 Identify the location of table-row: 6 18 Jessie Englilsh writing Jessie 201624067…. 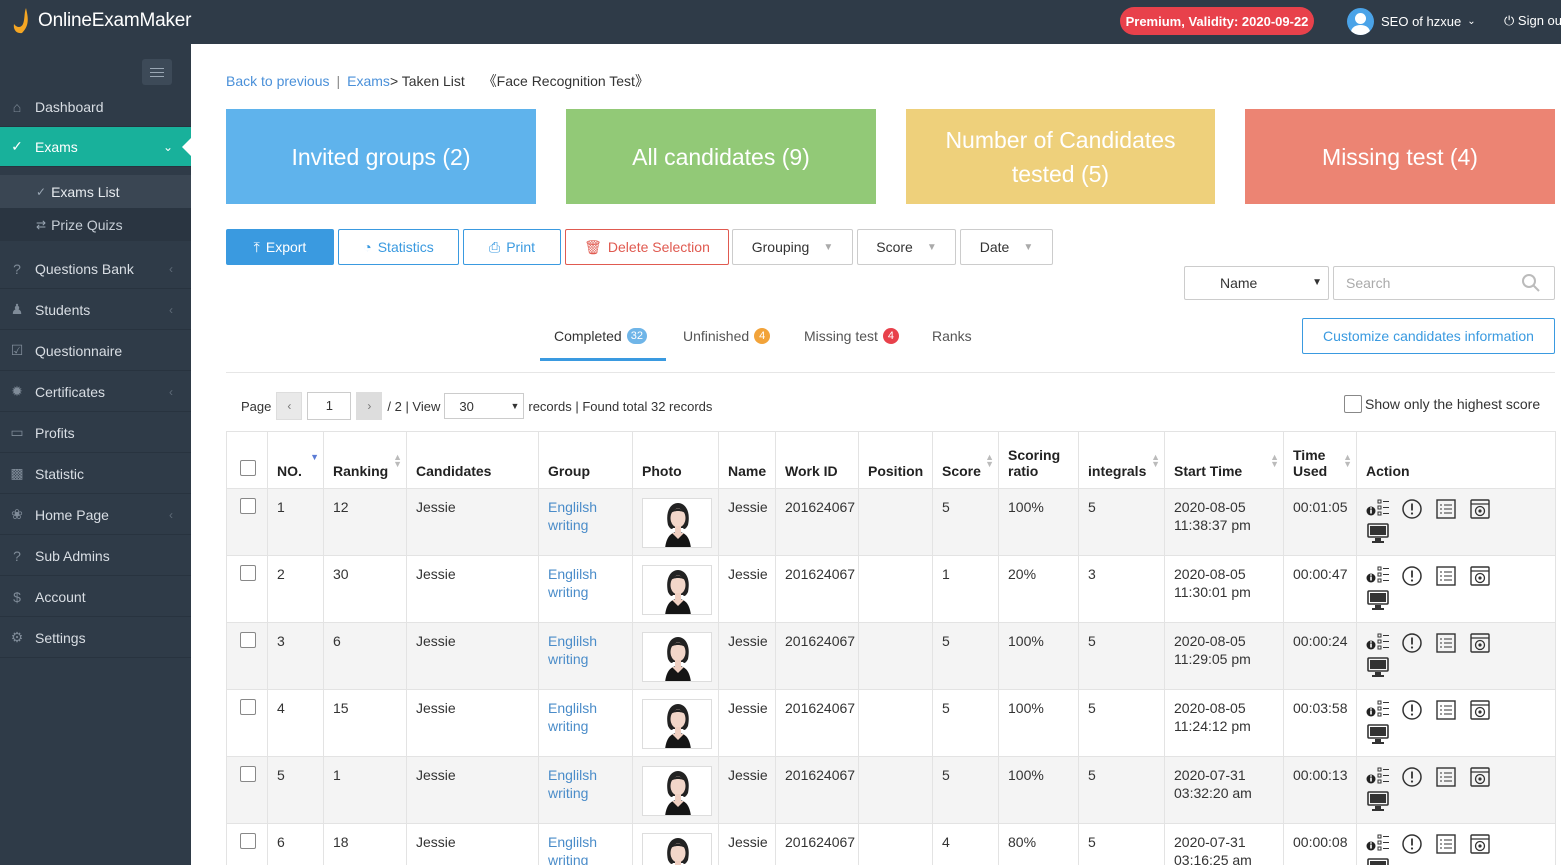
(891, 844).